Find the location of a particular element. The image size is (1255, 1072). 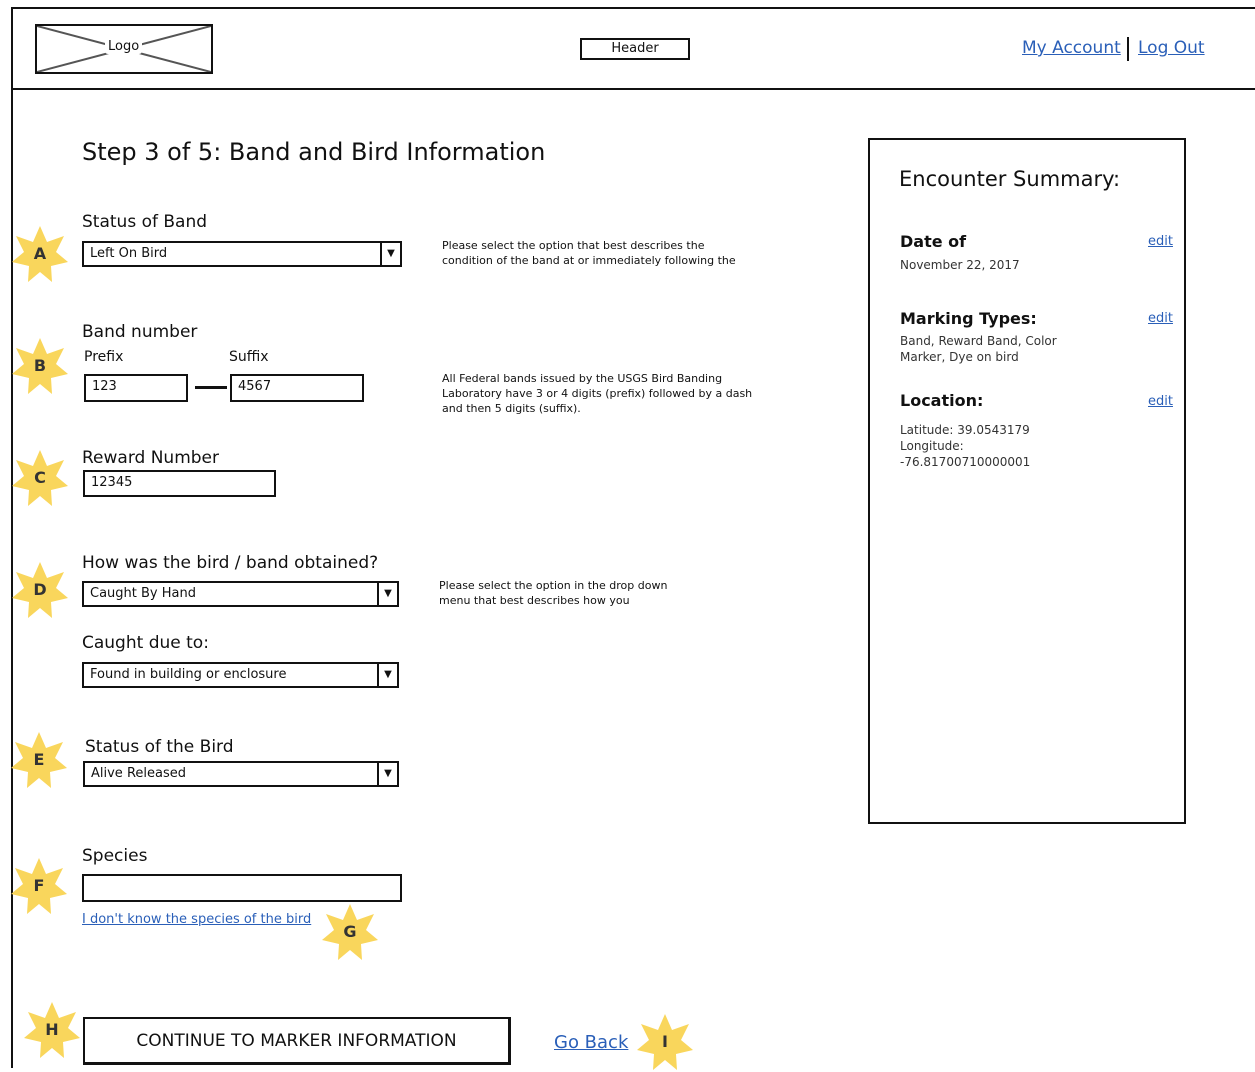

status-of-band-value: Left On Bird is located at coordinates (129, 253).